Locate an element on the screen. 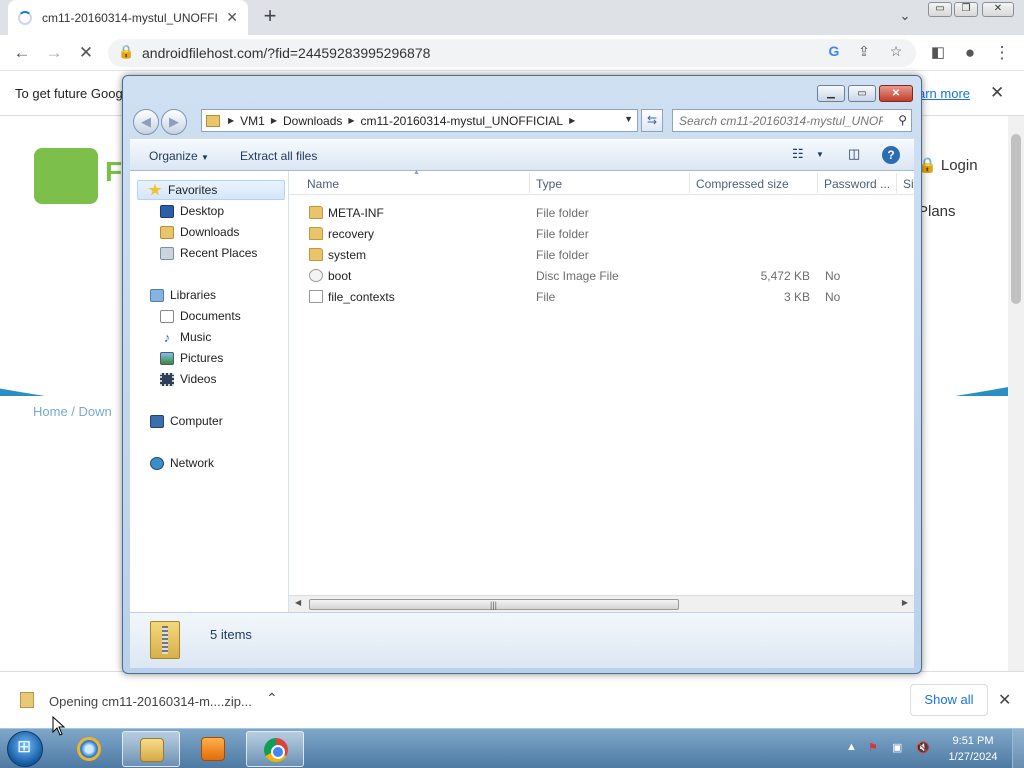 The width and height of the screenshot is (1024, 768). show-desktop-button is located at coordinates (1018, 748).